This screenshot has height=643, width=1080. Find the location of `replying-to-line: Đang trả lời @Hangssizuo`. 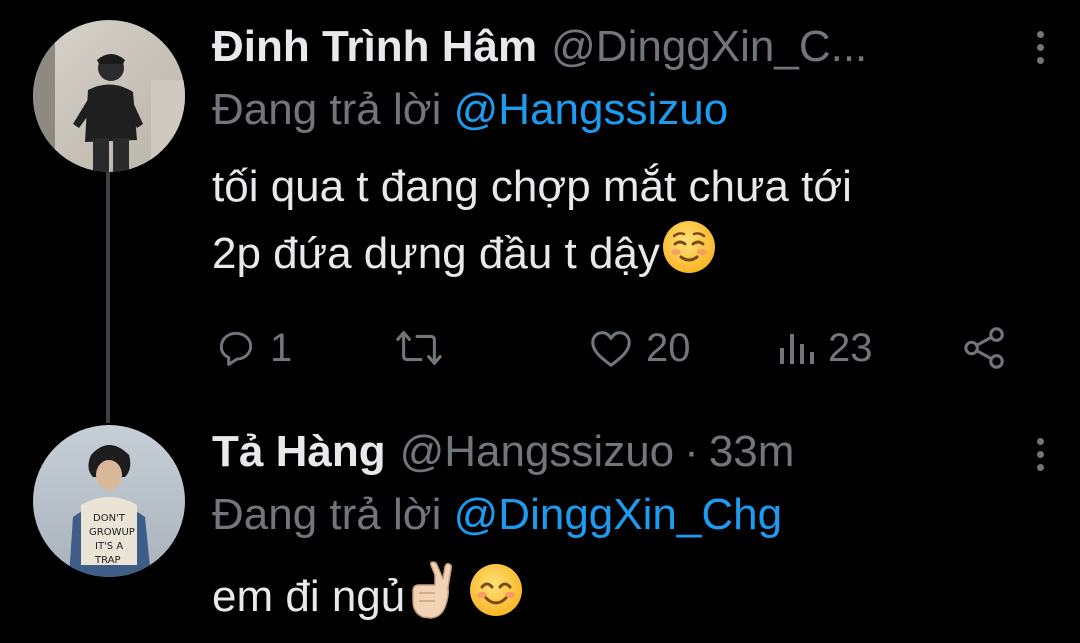

replying-to-line: Đang trả lời @Hangssizuo is located at coordinates (631, 110).